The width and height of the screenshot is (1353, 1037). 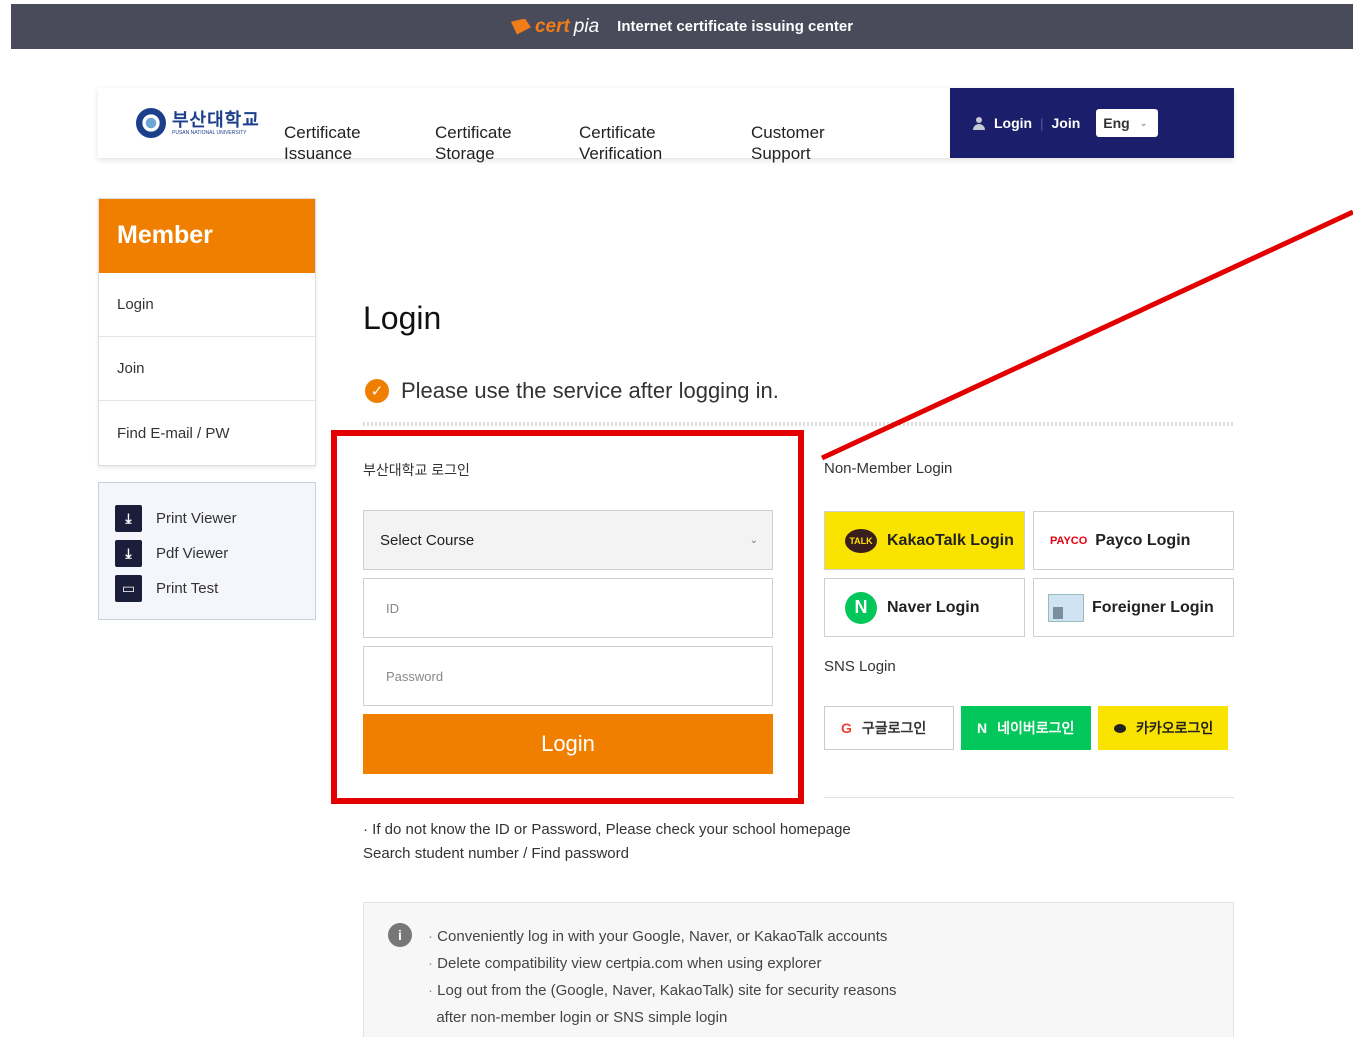 What do you see at coordinates (894, 728) in the screenshot?
I see `google-sns-label: 구글로그인` at bounding box center [894, 728].